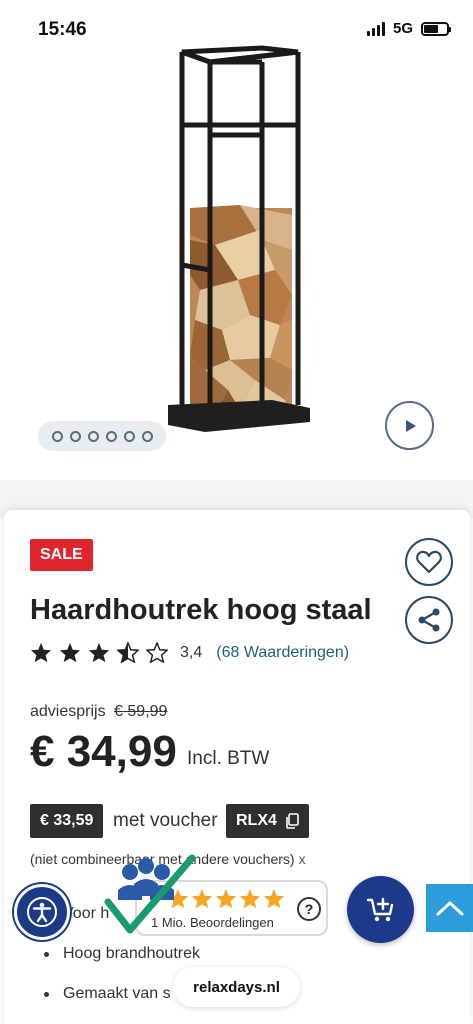 Image resolution: width=473 pixels, height=1024 pixels. I want to click on carousel-dots, so click(102, 436).